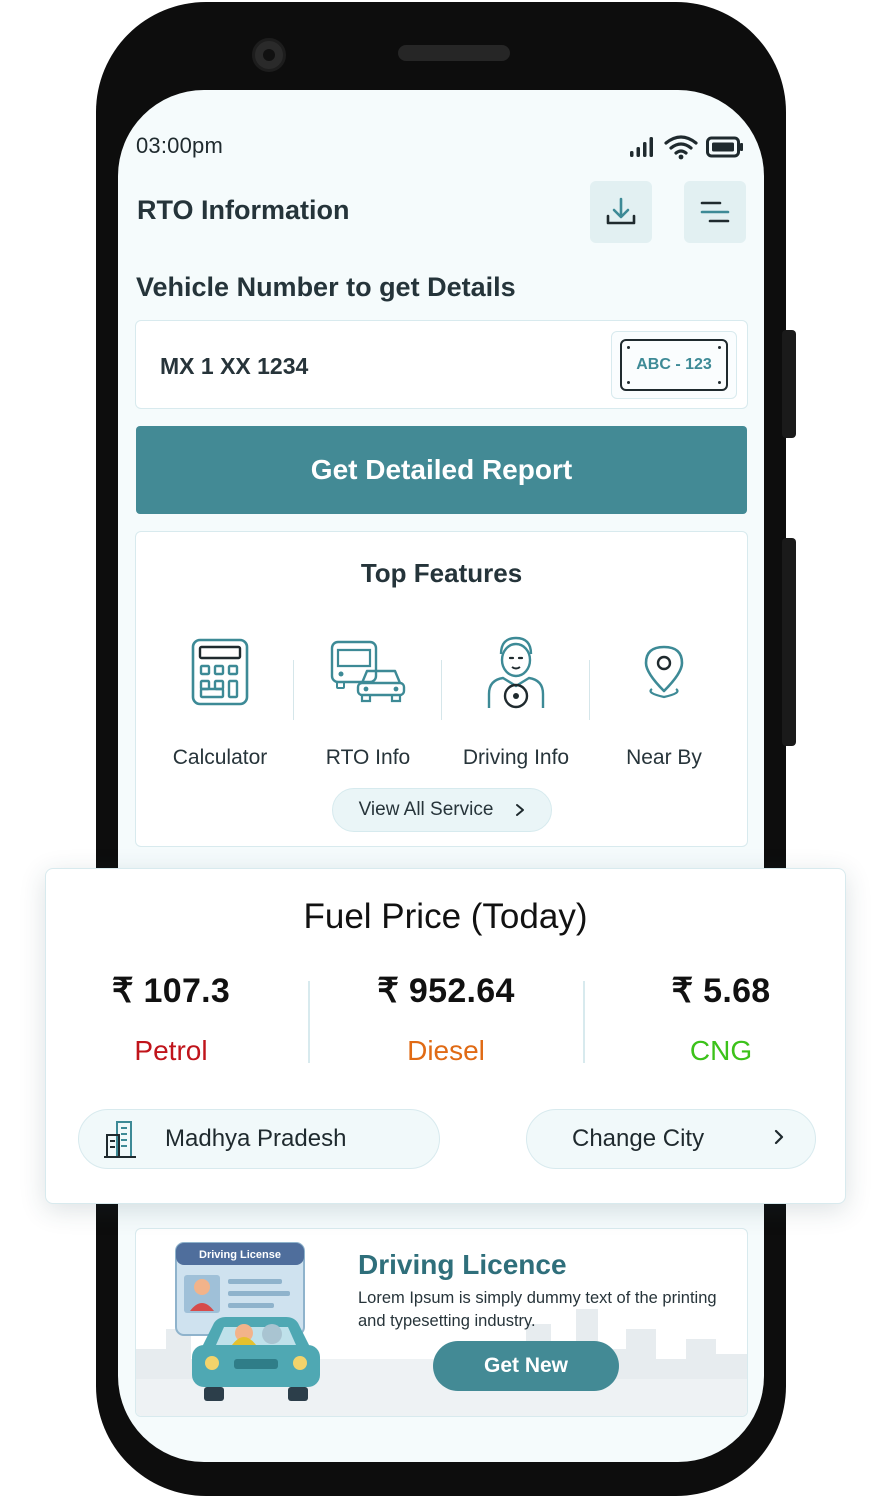 Image resolution: width=892 pixels, height=1500 pixels. Describe the element at coordinates (240, 1255) in the screenshot. I see `licence-card-label: Driving License` at that location.